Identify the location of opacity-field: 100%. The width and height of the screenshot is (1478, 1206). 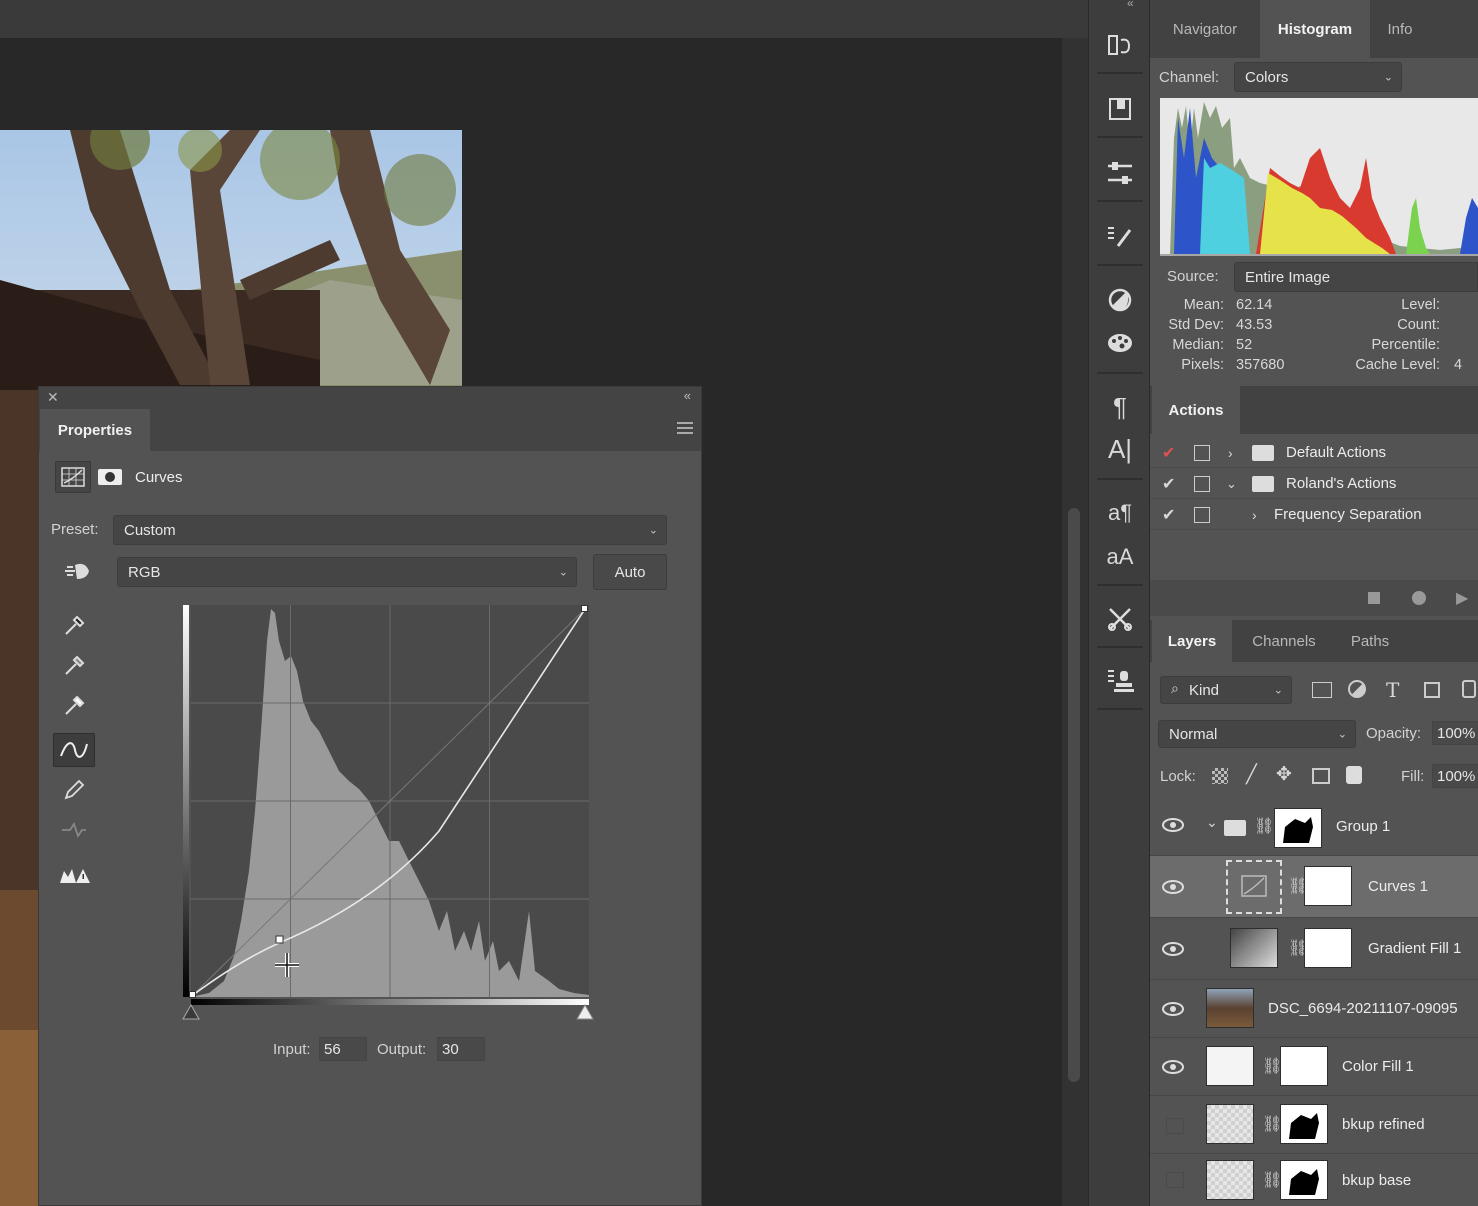
(1455, 733).